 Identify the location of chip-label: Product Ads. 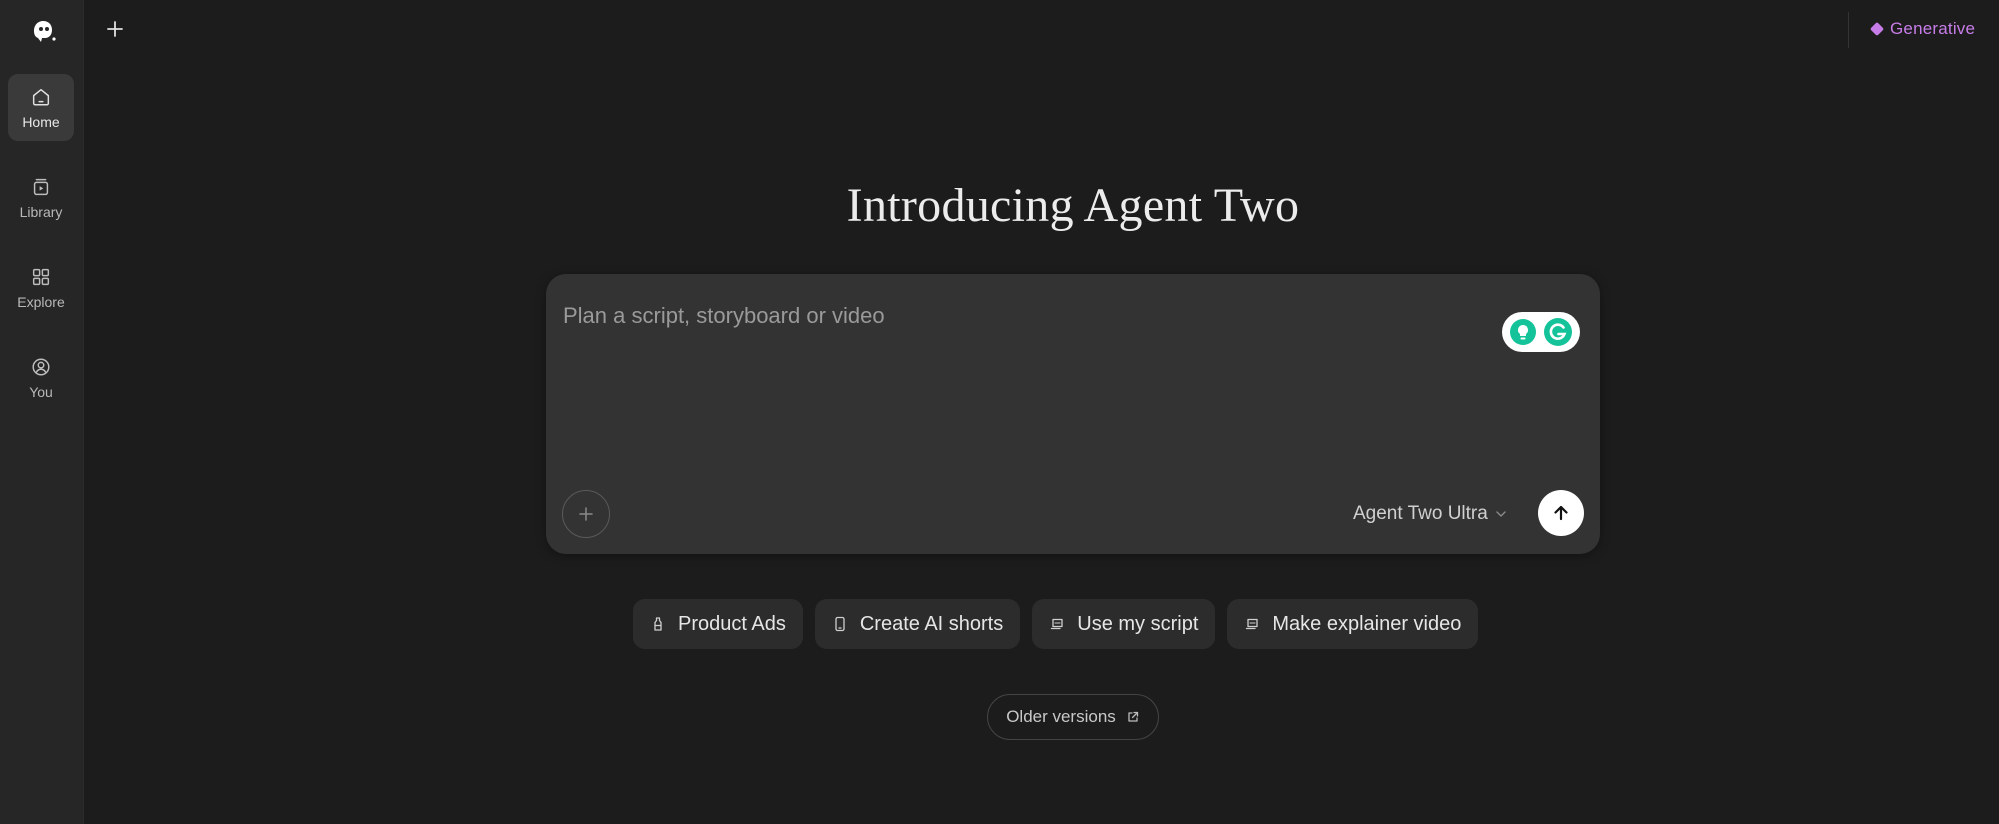
(732, 623).